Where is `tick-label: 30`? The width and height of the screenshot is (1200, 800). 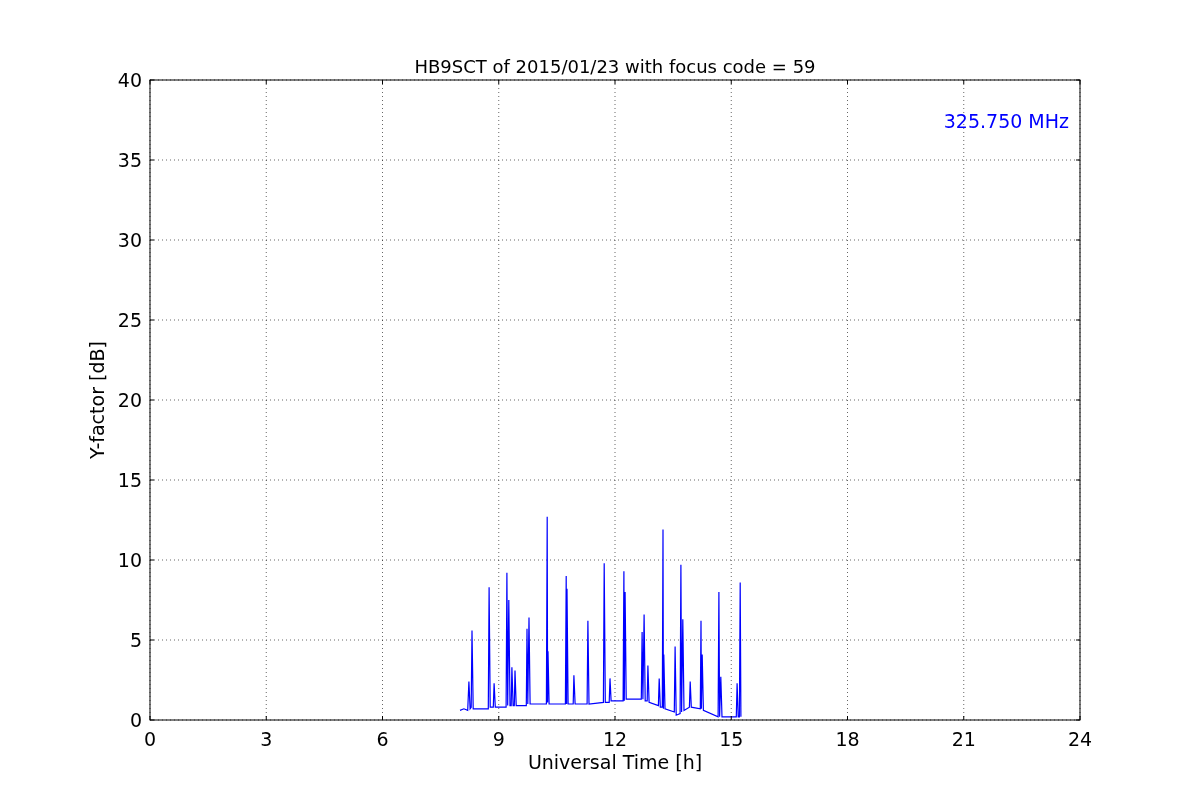 tick-label: 30 is located at coordinates (129, 240).